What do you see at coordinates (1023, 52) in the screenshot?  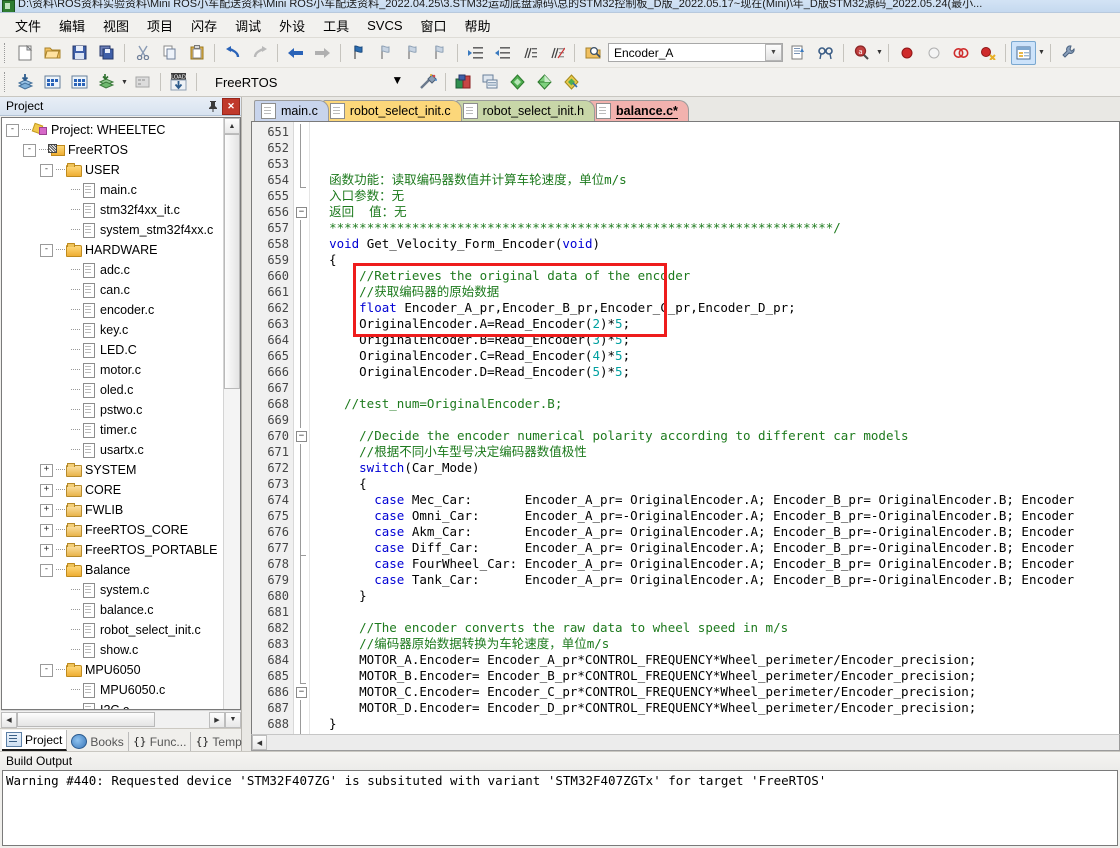 I see `manage-windows-button` at bounding box center [1023, 52].